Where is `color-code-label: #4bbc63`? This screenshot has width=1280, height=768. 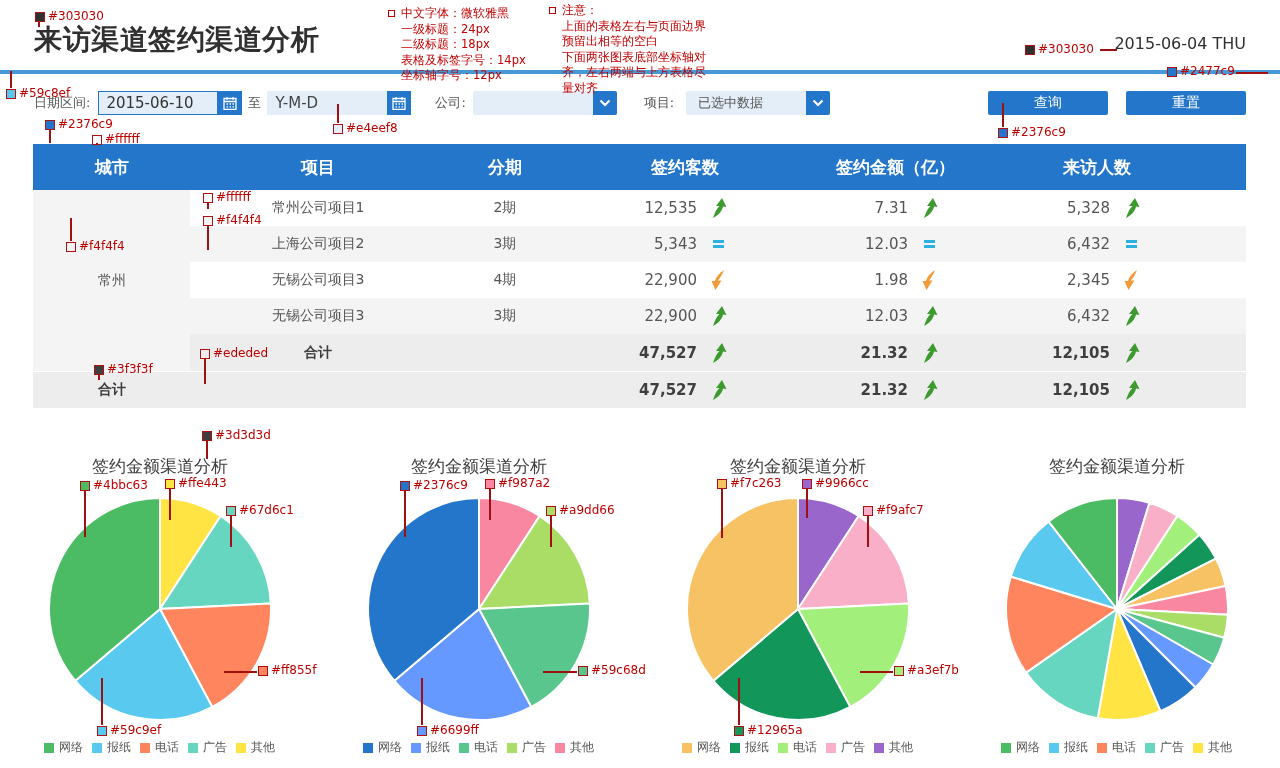 color-code-label: #4bbc63 is located at coordinates (120, 485).